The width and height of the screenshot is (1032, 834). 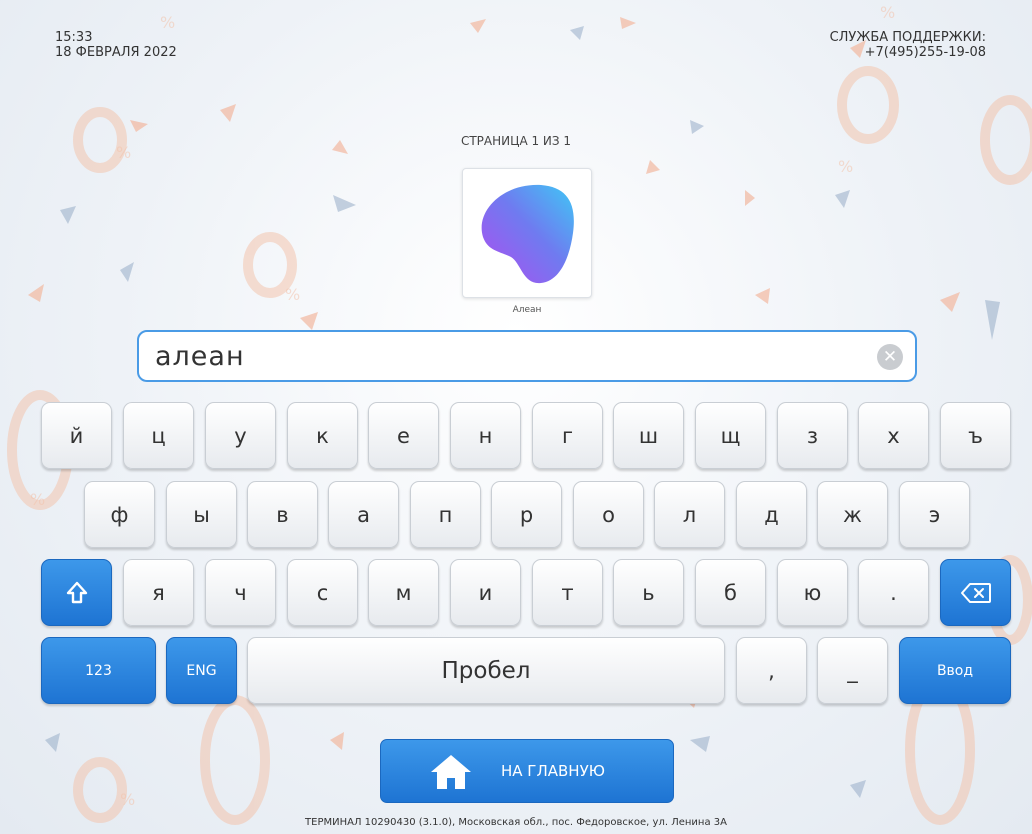 What do you see at coordinates (907, 37) in the screenshot?
I see `support-title: СЛУЖБА ПОДДЕРЖКИ:` at bounding box center [907, 37].